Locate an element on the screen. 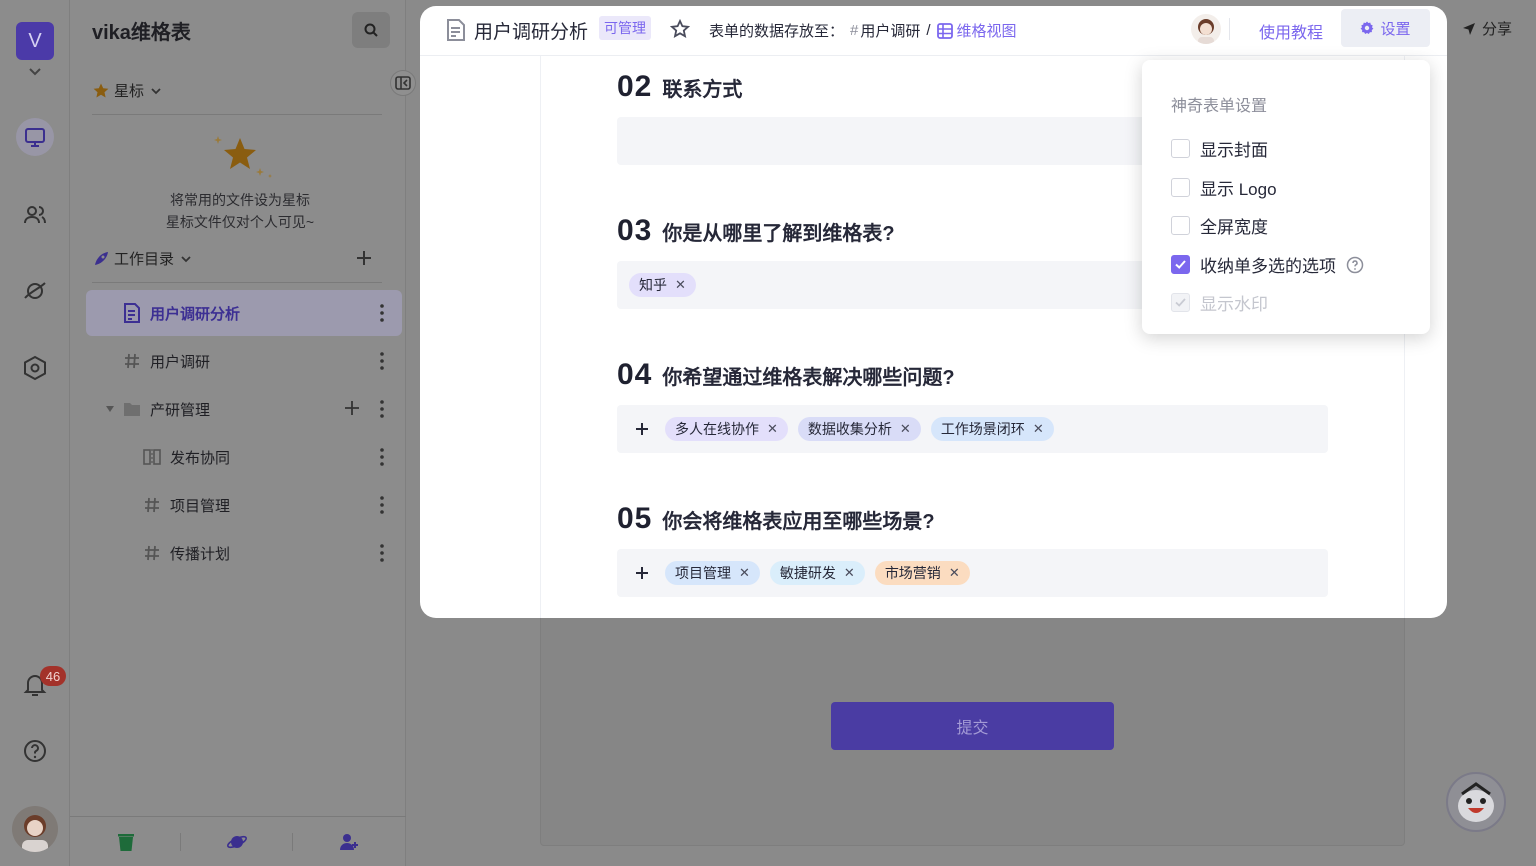 This screenshot has height=866, width=1536. starred-empty-hint-1: 将常用的文件设为星标 is located at coordinates (240, 200).